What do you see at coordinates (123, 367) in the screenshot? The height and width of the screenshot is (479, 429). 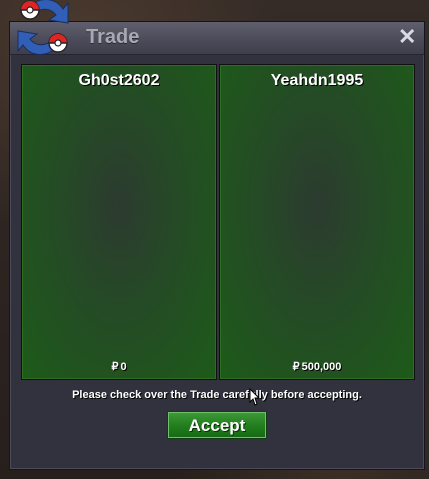 I see `offer-value-left: 0` at bounding box center [123, 367].